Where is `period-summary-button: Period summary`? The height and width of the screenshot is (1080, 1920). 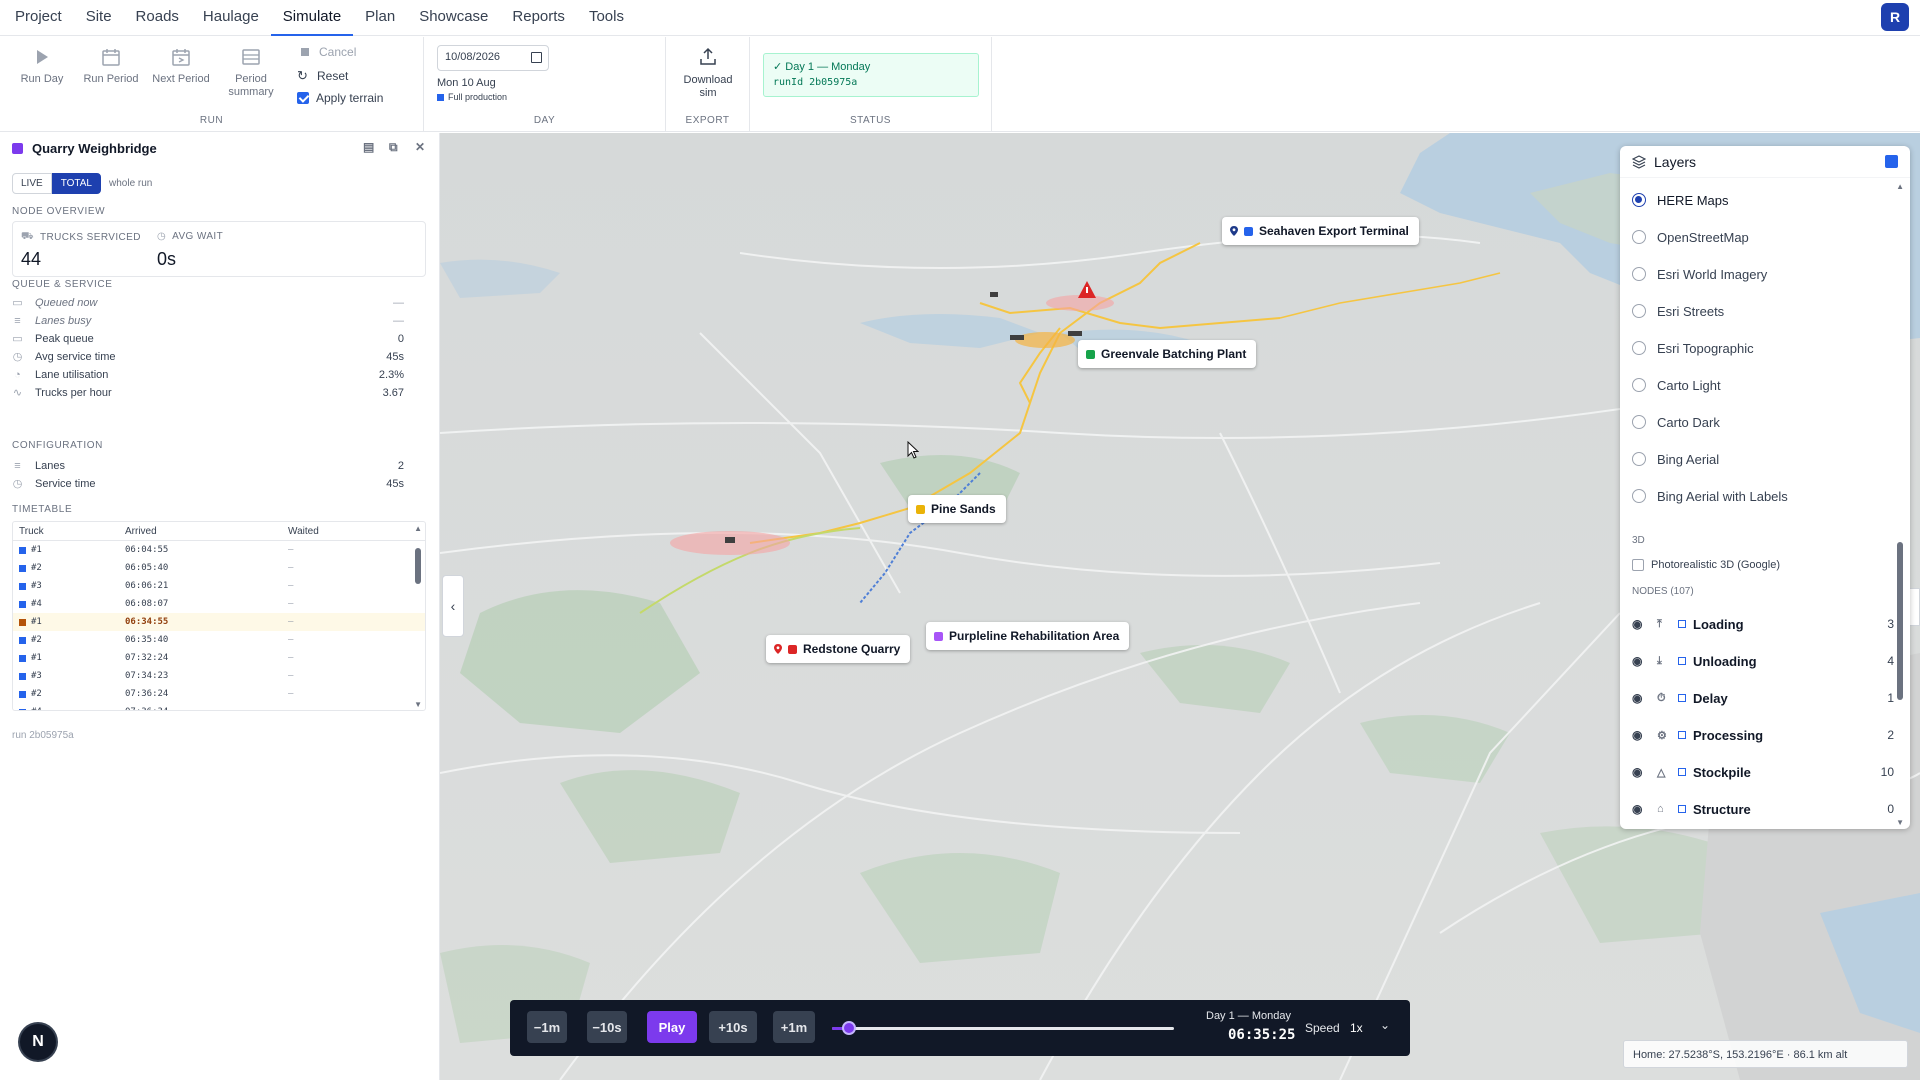 period-summary-button: Period summary is located at coordinates (251, 73).